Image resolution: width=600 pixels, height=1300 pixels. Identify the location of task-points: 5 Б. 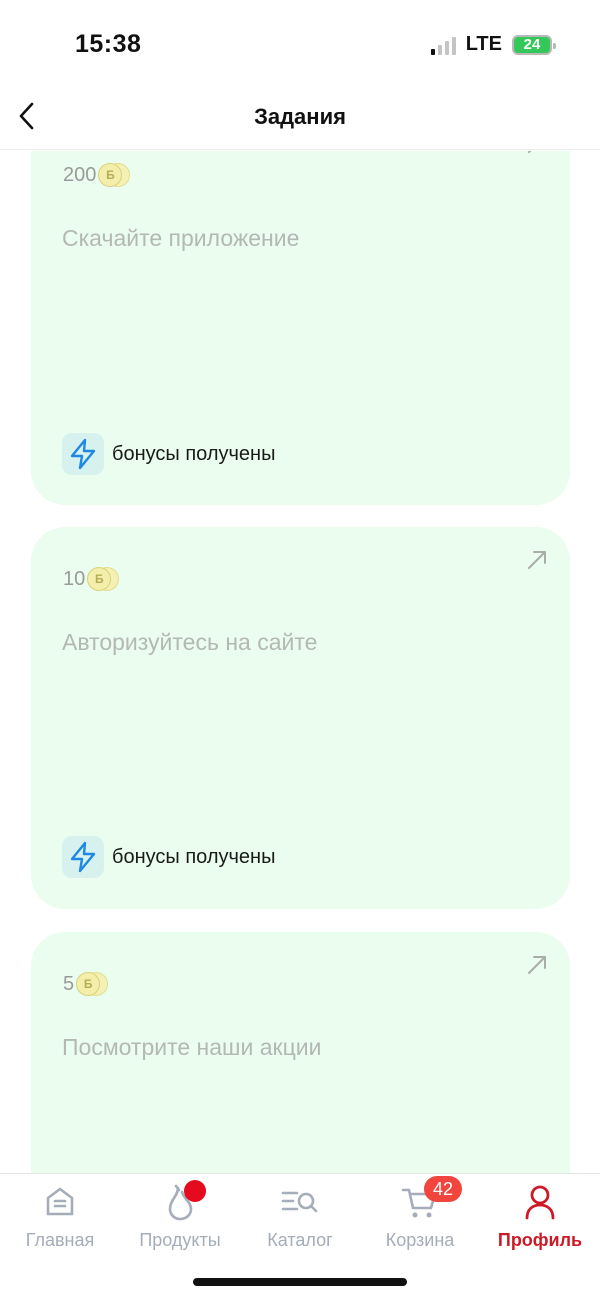
(86, 984).